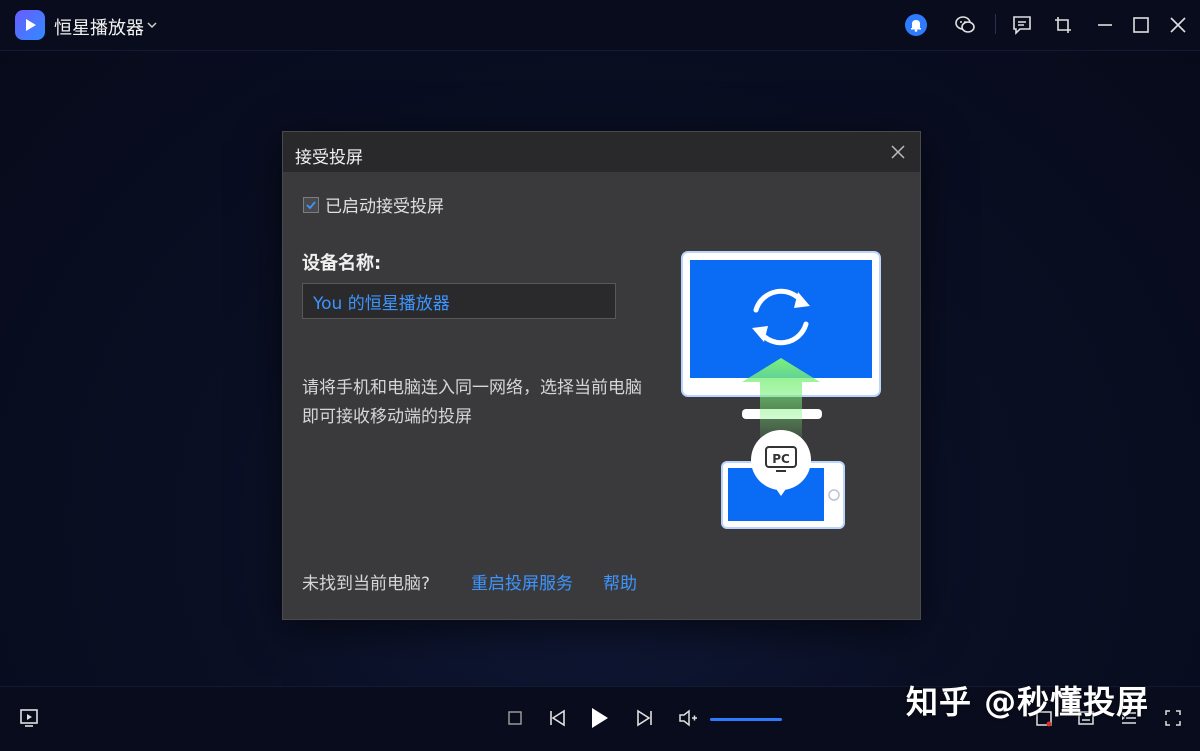  What do you see at coordinates (600, 25) in the screenshot?
I see `title-bar: 恒星播放器` at bounding box center [600, 25].